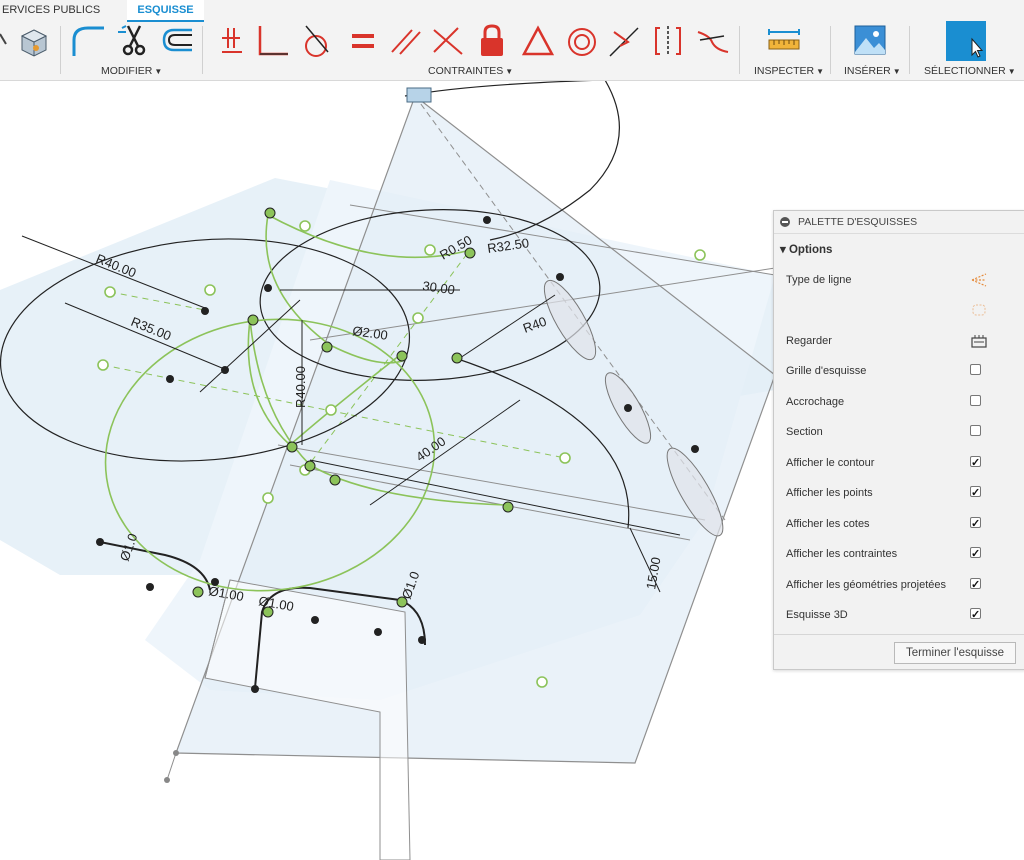 The width and height of the screenshot is (1024, 860). I want to click on curvature-constraint-icon, so click(712, 40).